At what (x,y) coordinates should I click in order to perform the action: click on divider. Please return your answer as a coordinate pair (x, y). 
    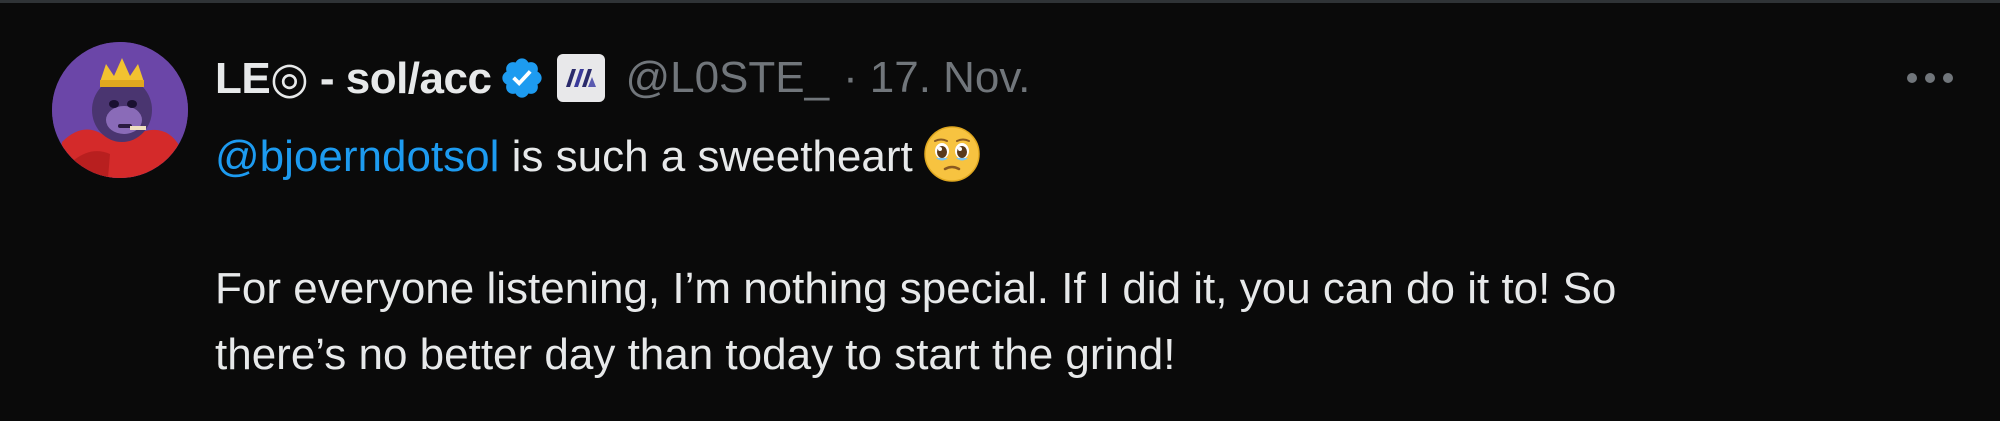
    Looking at the image, I should click on (1000, 1).